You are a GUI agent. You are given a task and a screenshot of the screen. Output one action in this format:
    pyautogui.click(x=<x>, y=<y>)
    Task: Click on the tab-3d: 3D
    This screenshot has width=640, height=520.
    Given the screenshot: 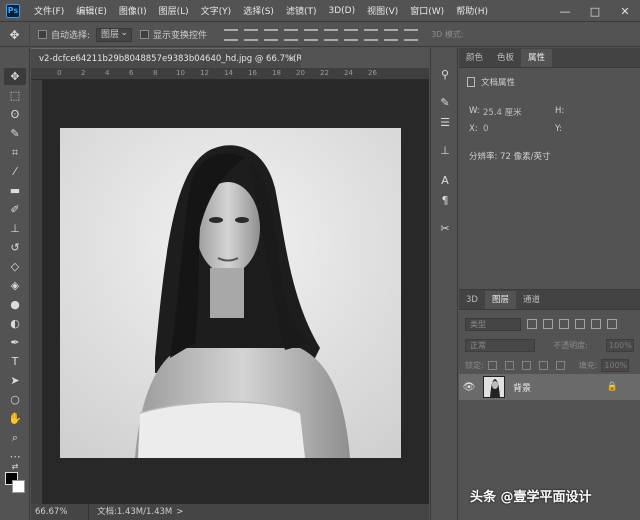 What is the action you would take?
    pyautogui.click(x=472, y=300)
    